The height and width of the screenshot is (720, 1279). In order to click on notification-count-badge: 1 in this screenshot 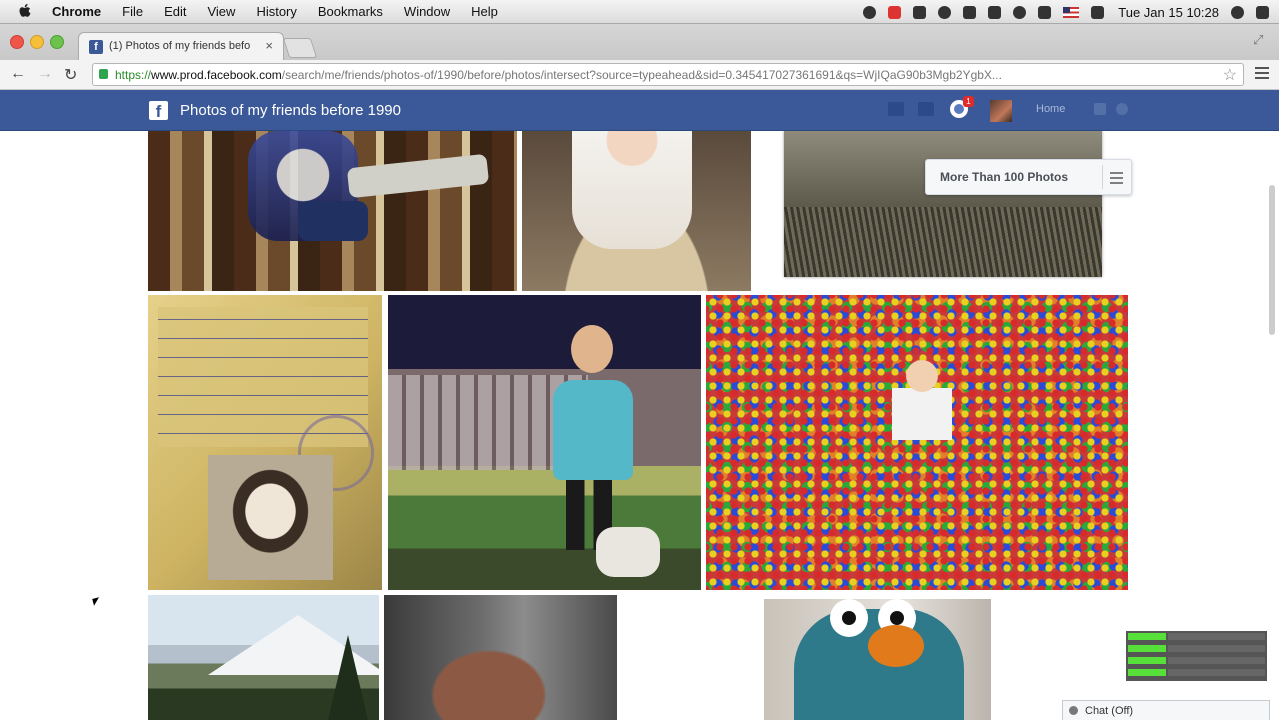, I will do `click(968, 101)`.